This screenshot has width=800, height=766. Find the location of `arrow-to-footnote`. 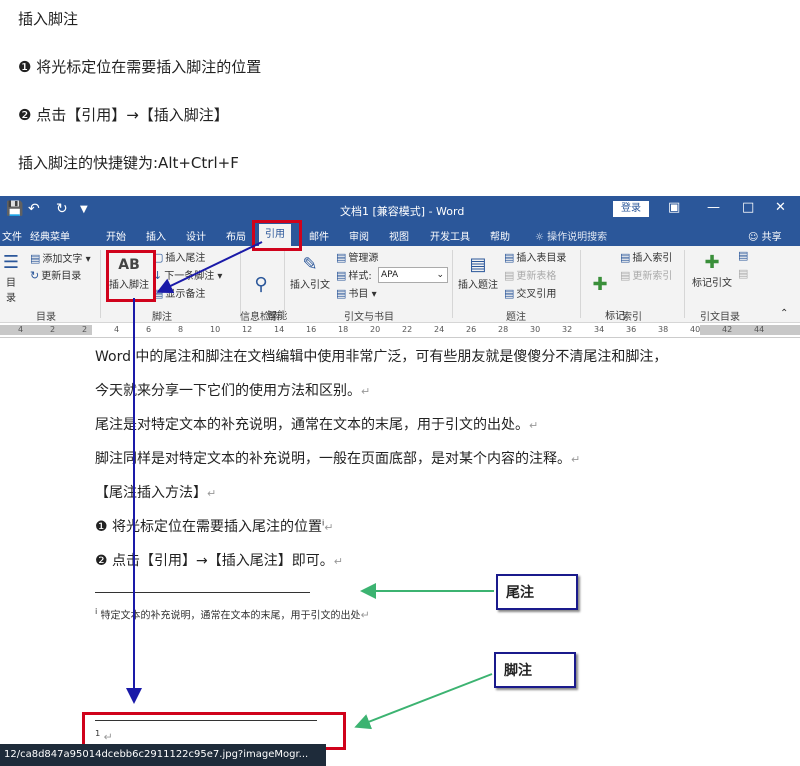

arrow-to-footnote is located at coordinates (423, 701).